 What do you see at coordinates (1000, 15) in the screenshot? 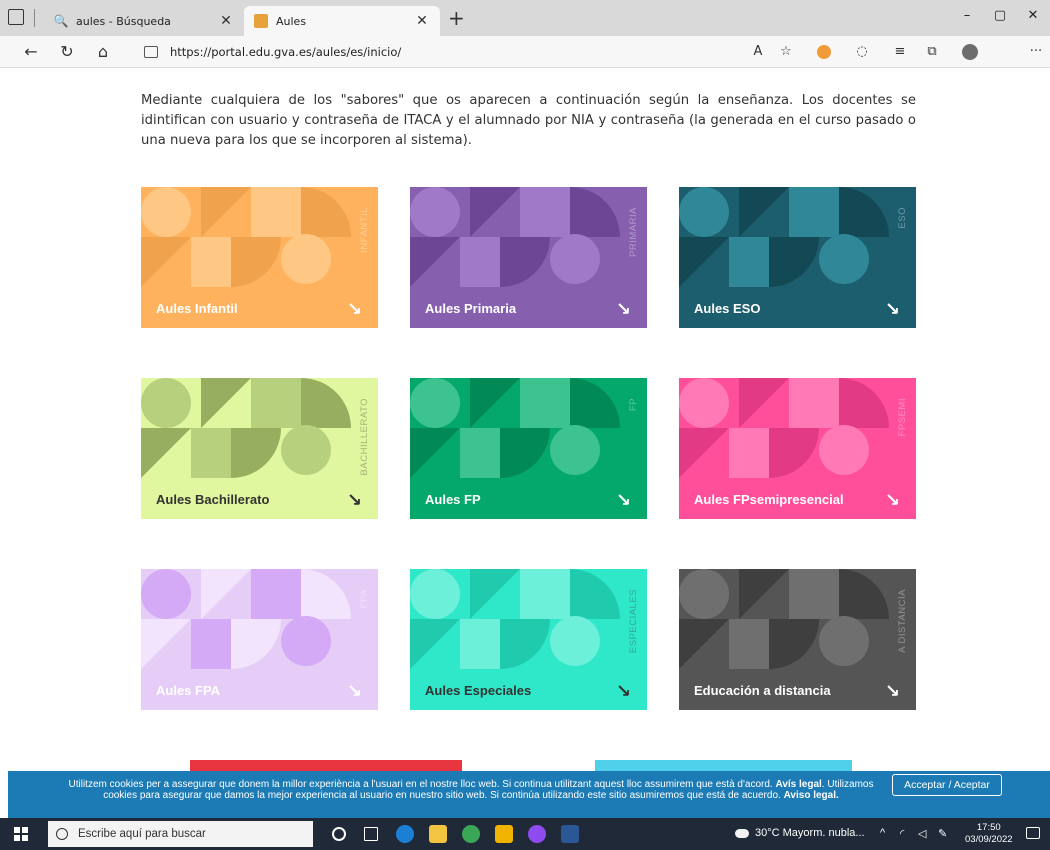
I see `restore-button: ▢` at bounding box center [1000, 15].